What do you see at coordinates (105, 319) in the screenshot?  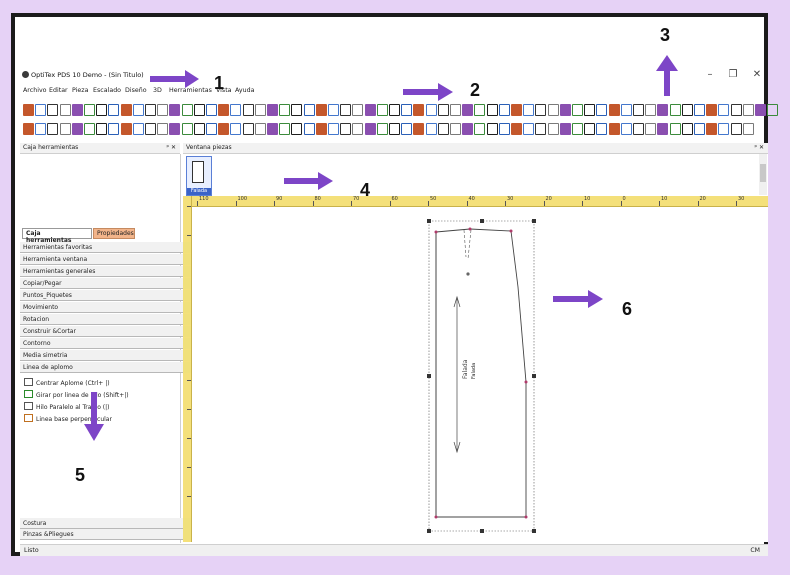 I see `category-item: Rotacion` at bounding box center [105, 319].